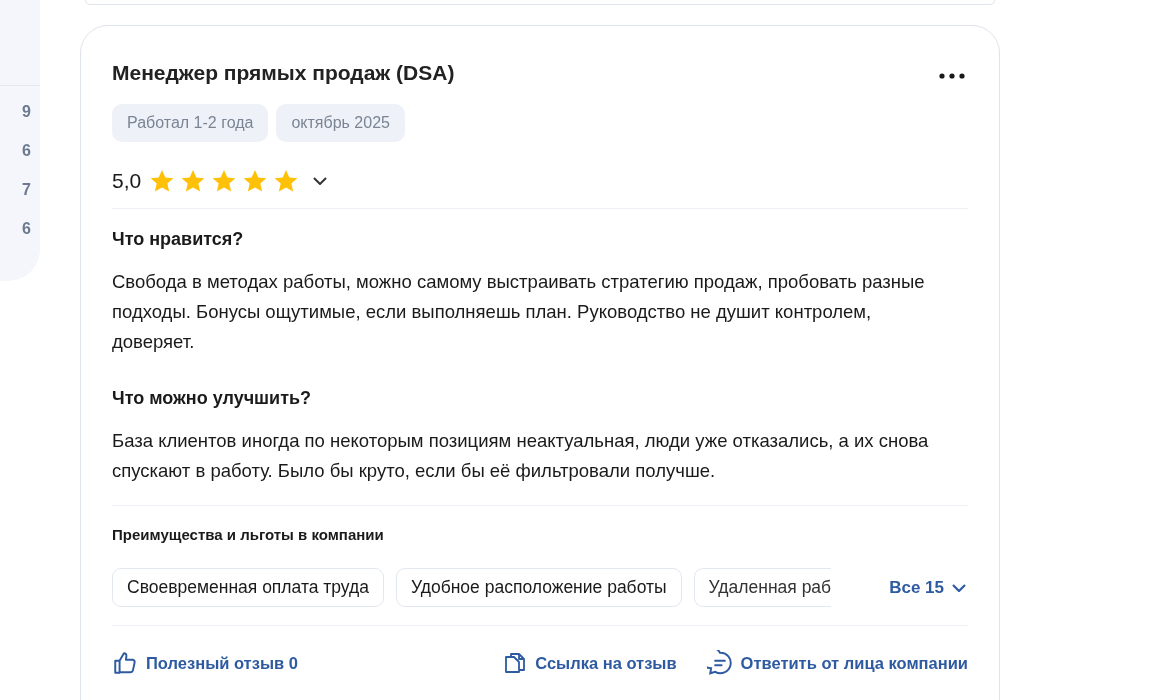  What do you see at coordinates (521, 456) in the screenshot?
I see `review-text: База клиентов иногда по некоторым позициям неактуальная, люди уже отказались, а их снова спускают в работу. Было бы круто, если бы её фильтровали получше.` at bounding box center [521, 456].